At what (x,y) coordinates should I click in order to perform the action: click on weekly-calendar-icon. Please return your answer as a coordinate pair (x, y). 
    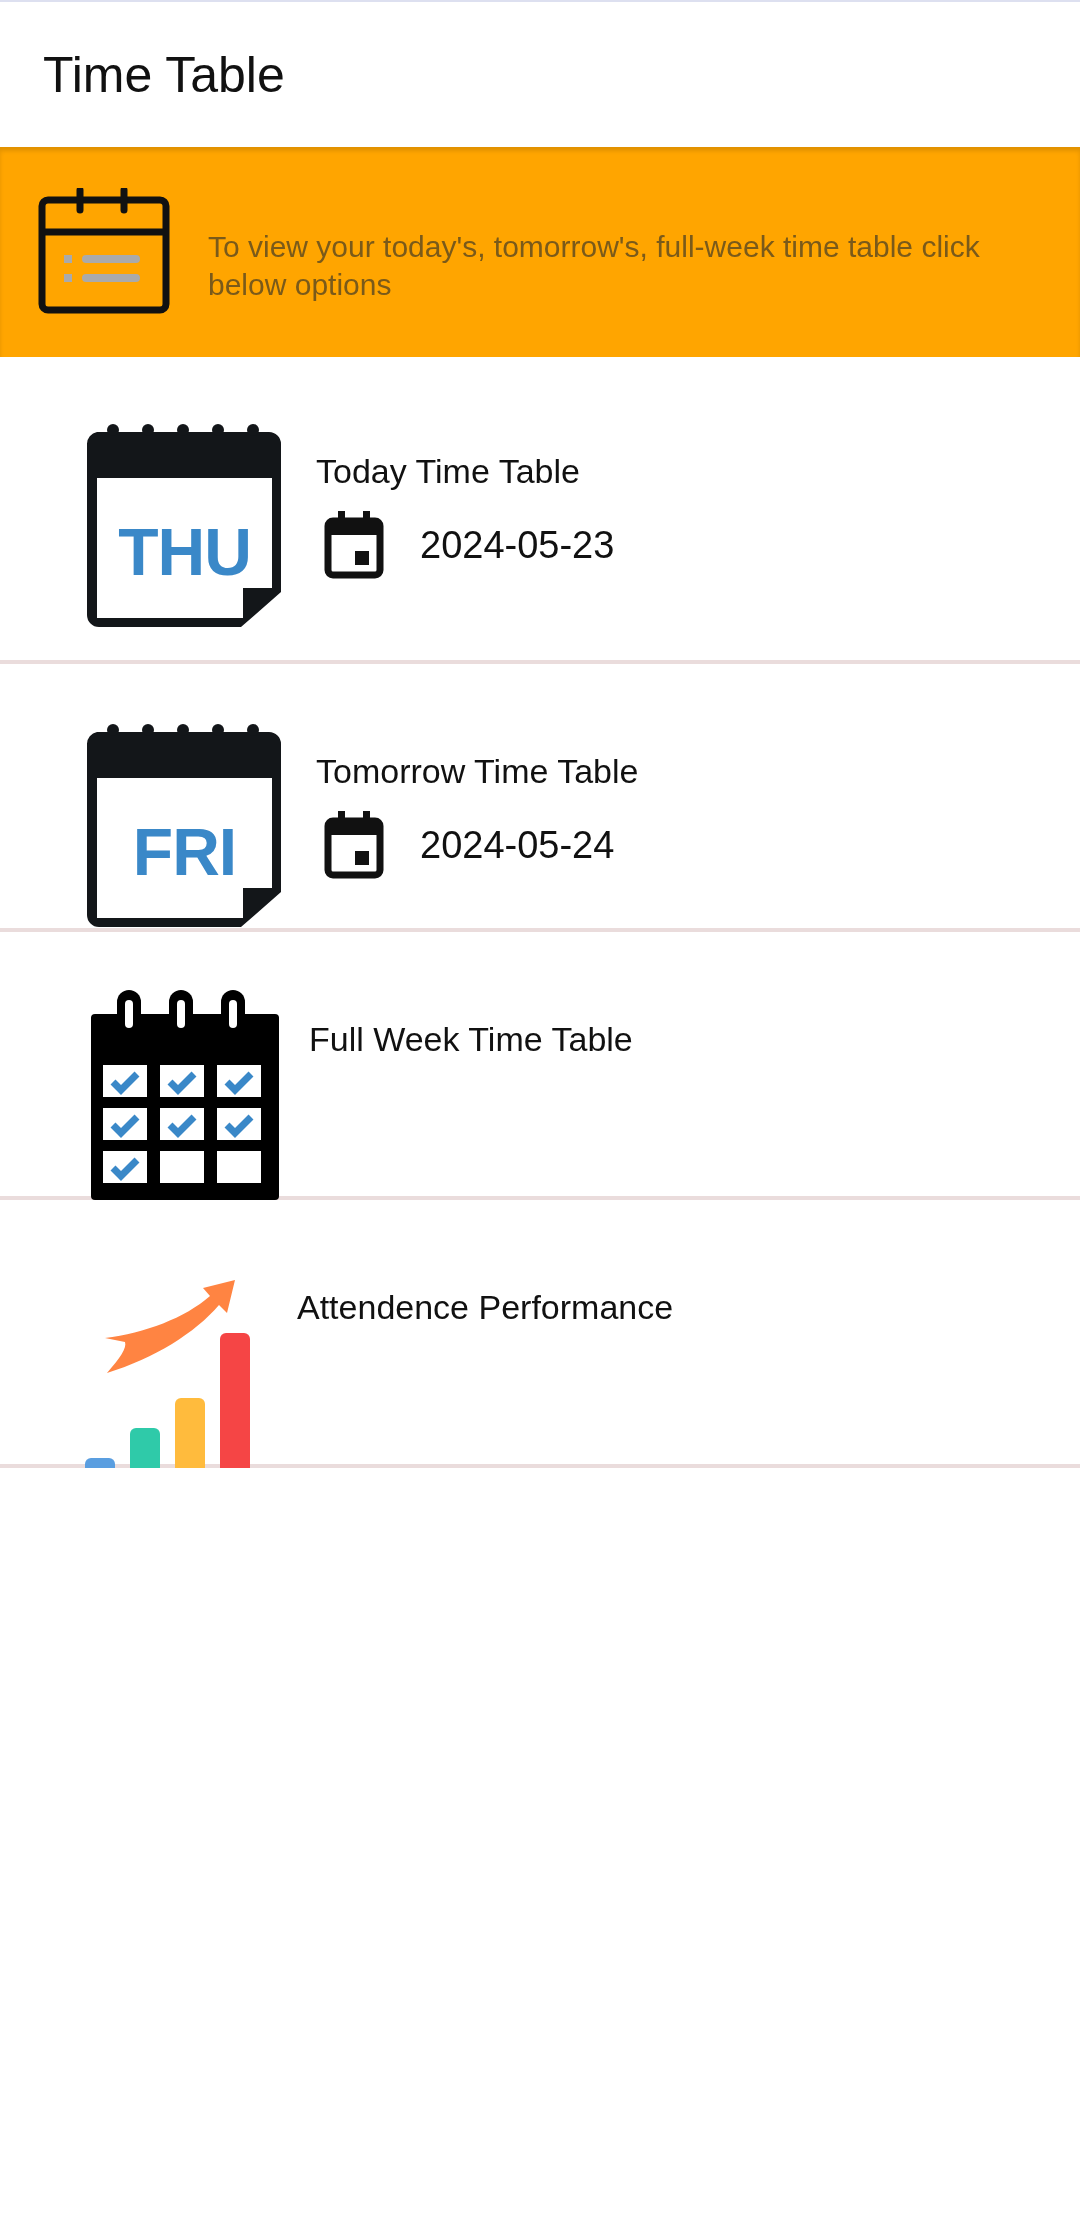
    Looking at the image, I should click on (185, 1095).